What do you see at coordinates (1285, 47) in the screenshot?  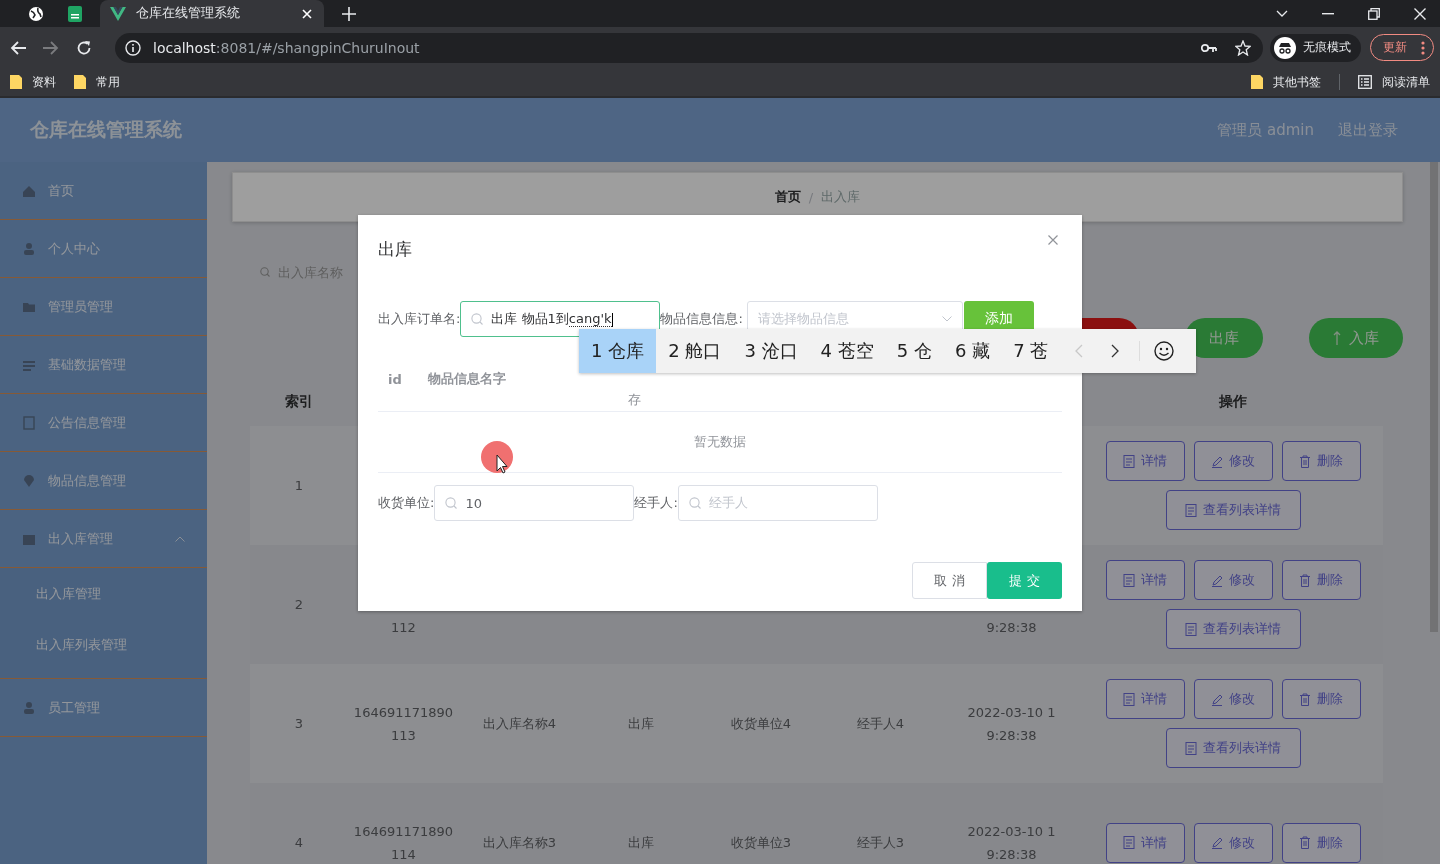 I see `incognito-icon` at bounding box center [1285, 47].